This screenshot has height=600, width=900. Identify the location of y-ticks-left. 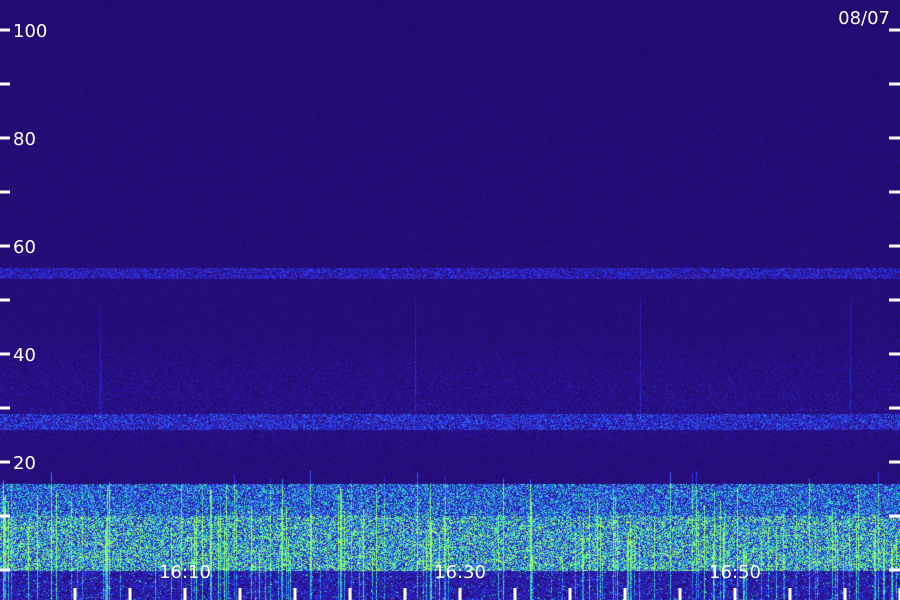
(5, 300).